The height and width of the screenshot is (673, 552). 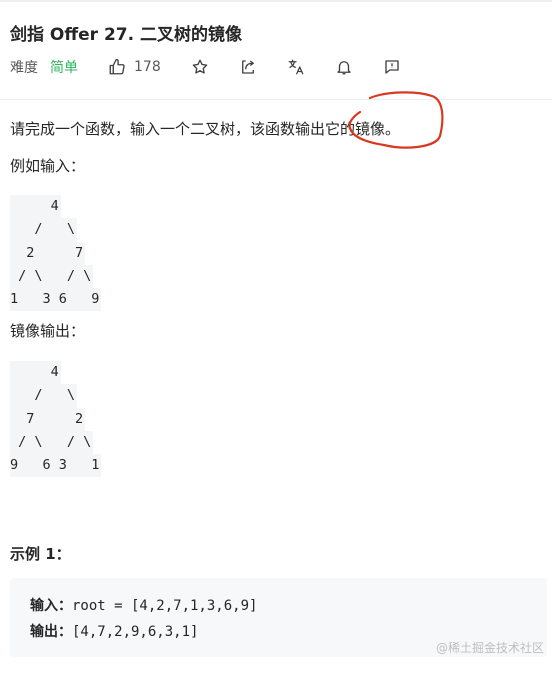 I want to click on feedback-icon, so click(x=392, y=67).